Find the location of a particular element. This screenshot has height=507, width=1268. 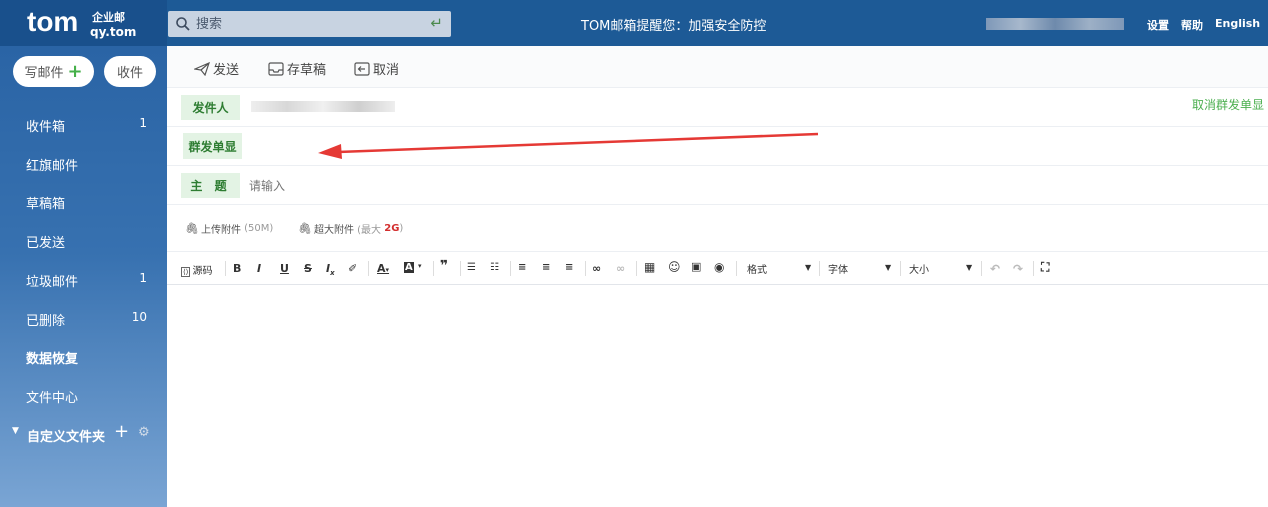

folder-label: 收件箱 is located at coordinates (46, 127).